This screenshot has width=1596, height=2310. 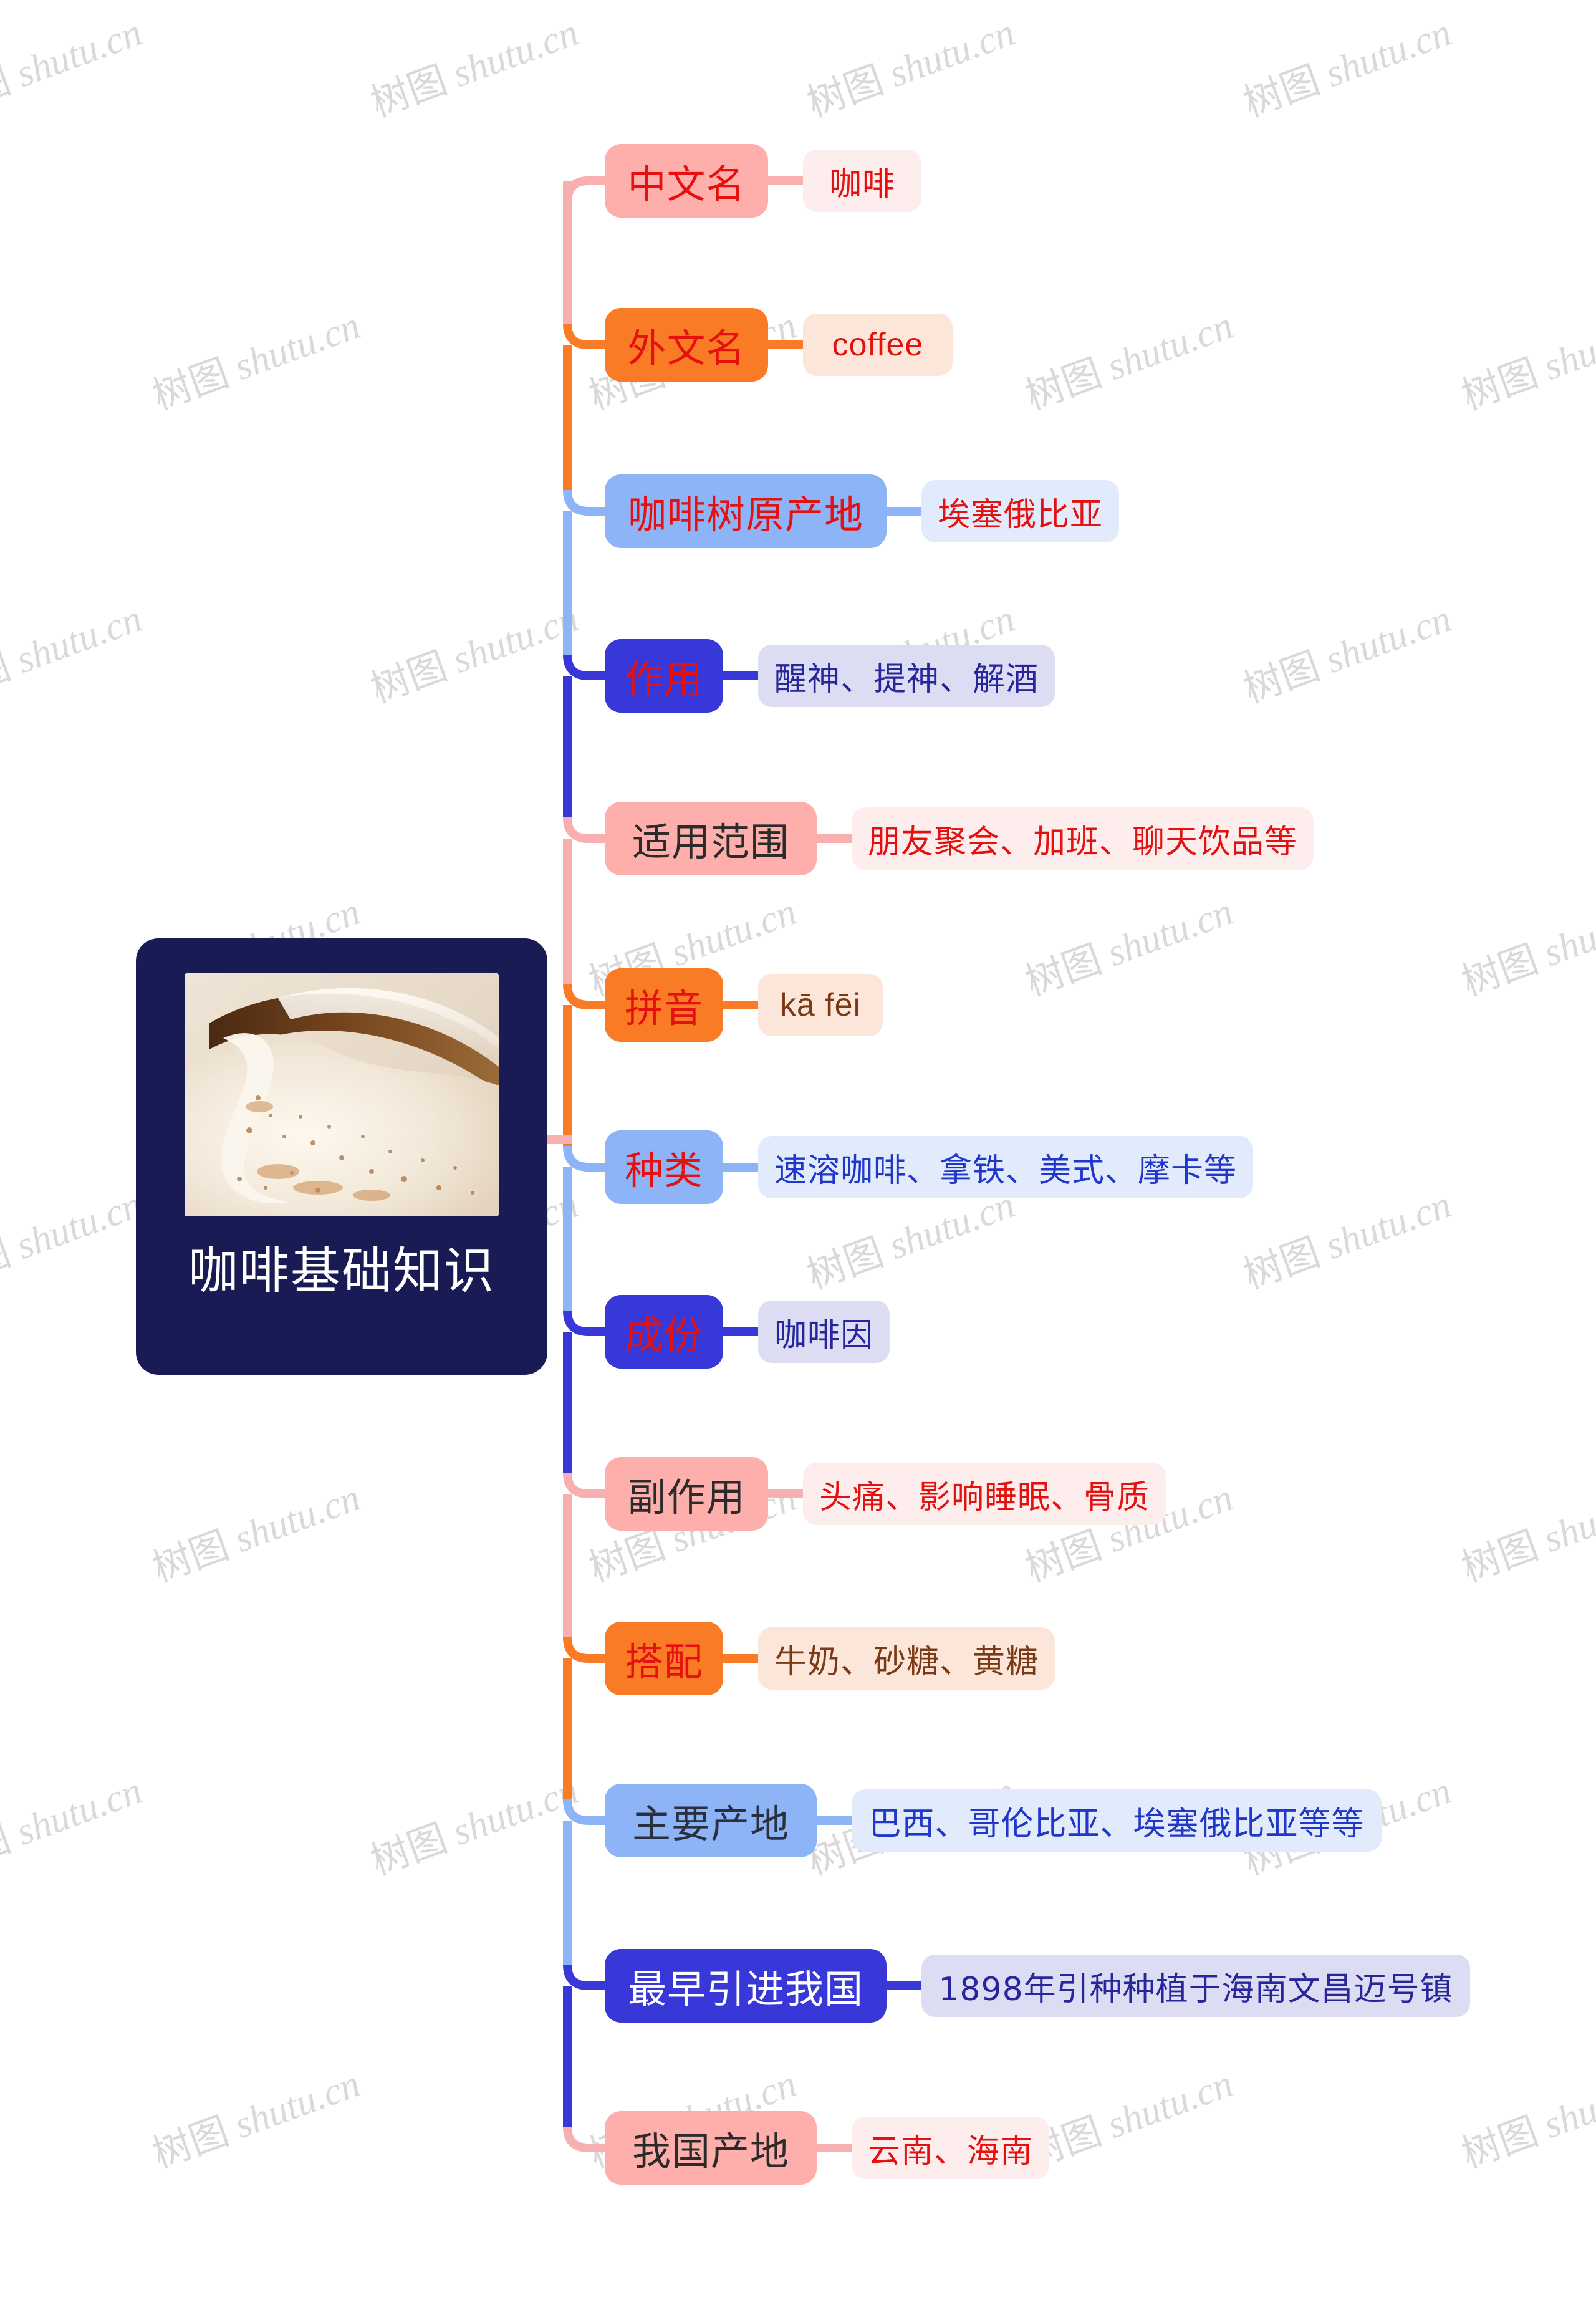 I want to click on branch-node-4: 作用, so click(x=664, y=676).